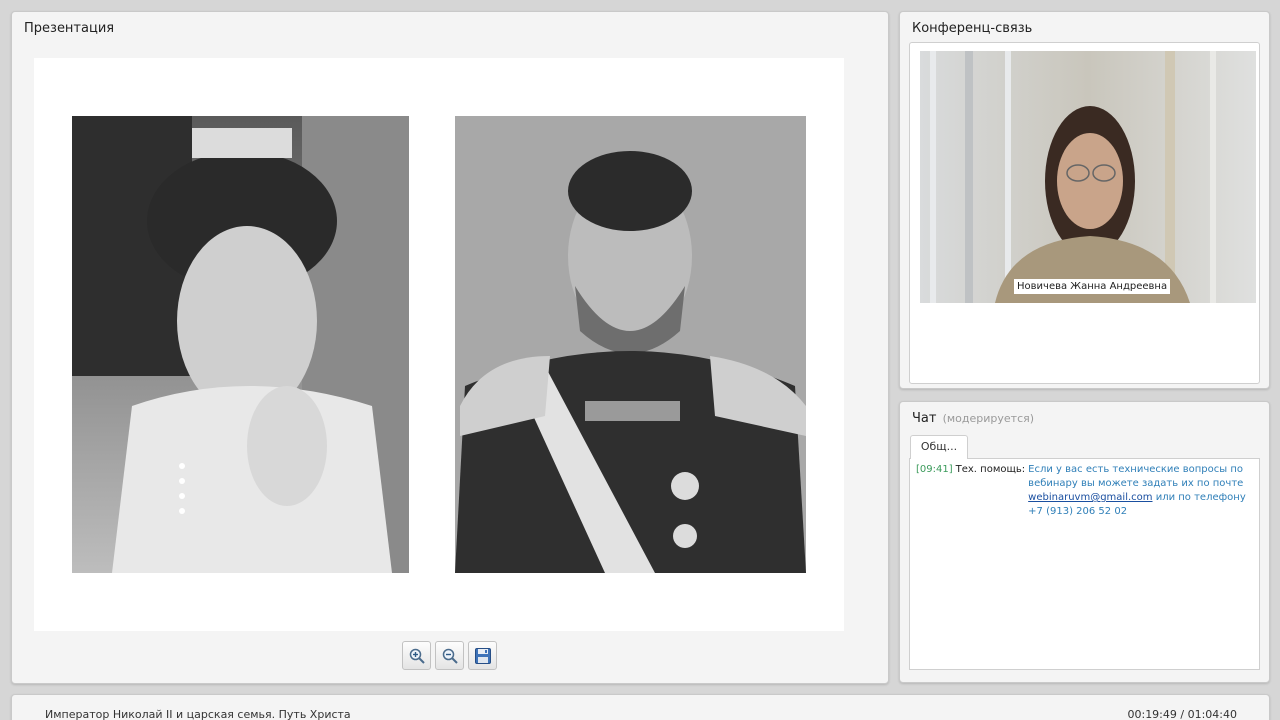  What do you see at coordinates (972, 28) in the screenshot?
I see `conference-title: Конференц-связь` at bounding box center [972, 28].